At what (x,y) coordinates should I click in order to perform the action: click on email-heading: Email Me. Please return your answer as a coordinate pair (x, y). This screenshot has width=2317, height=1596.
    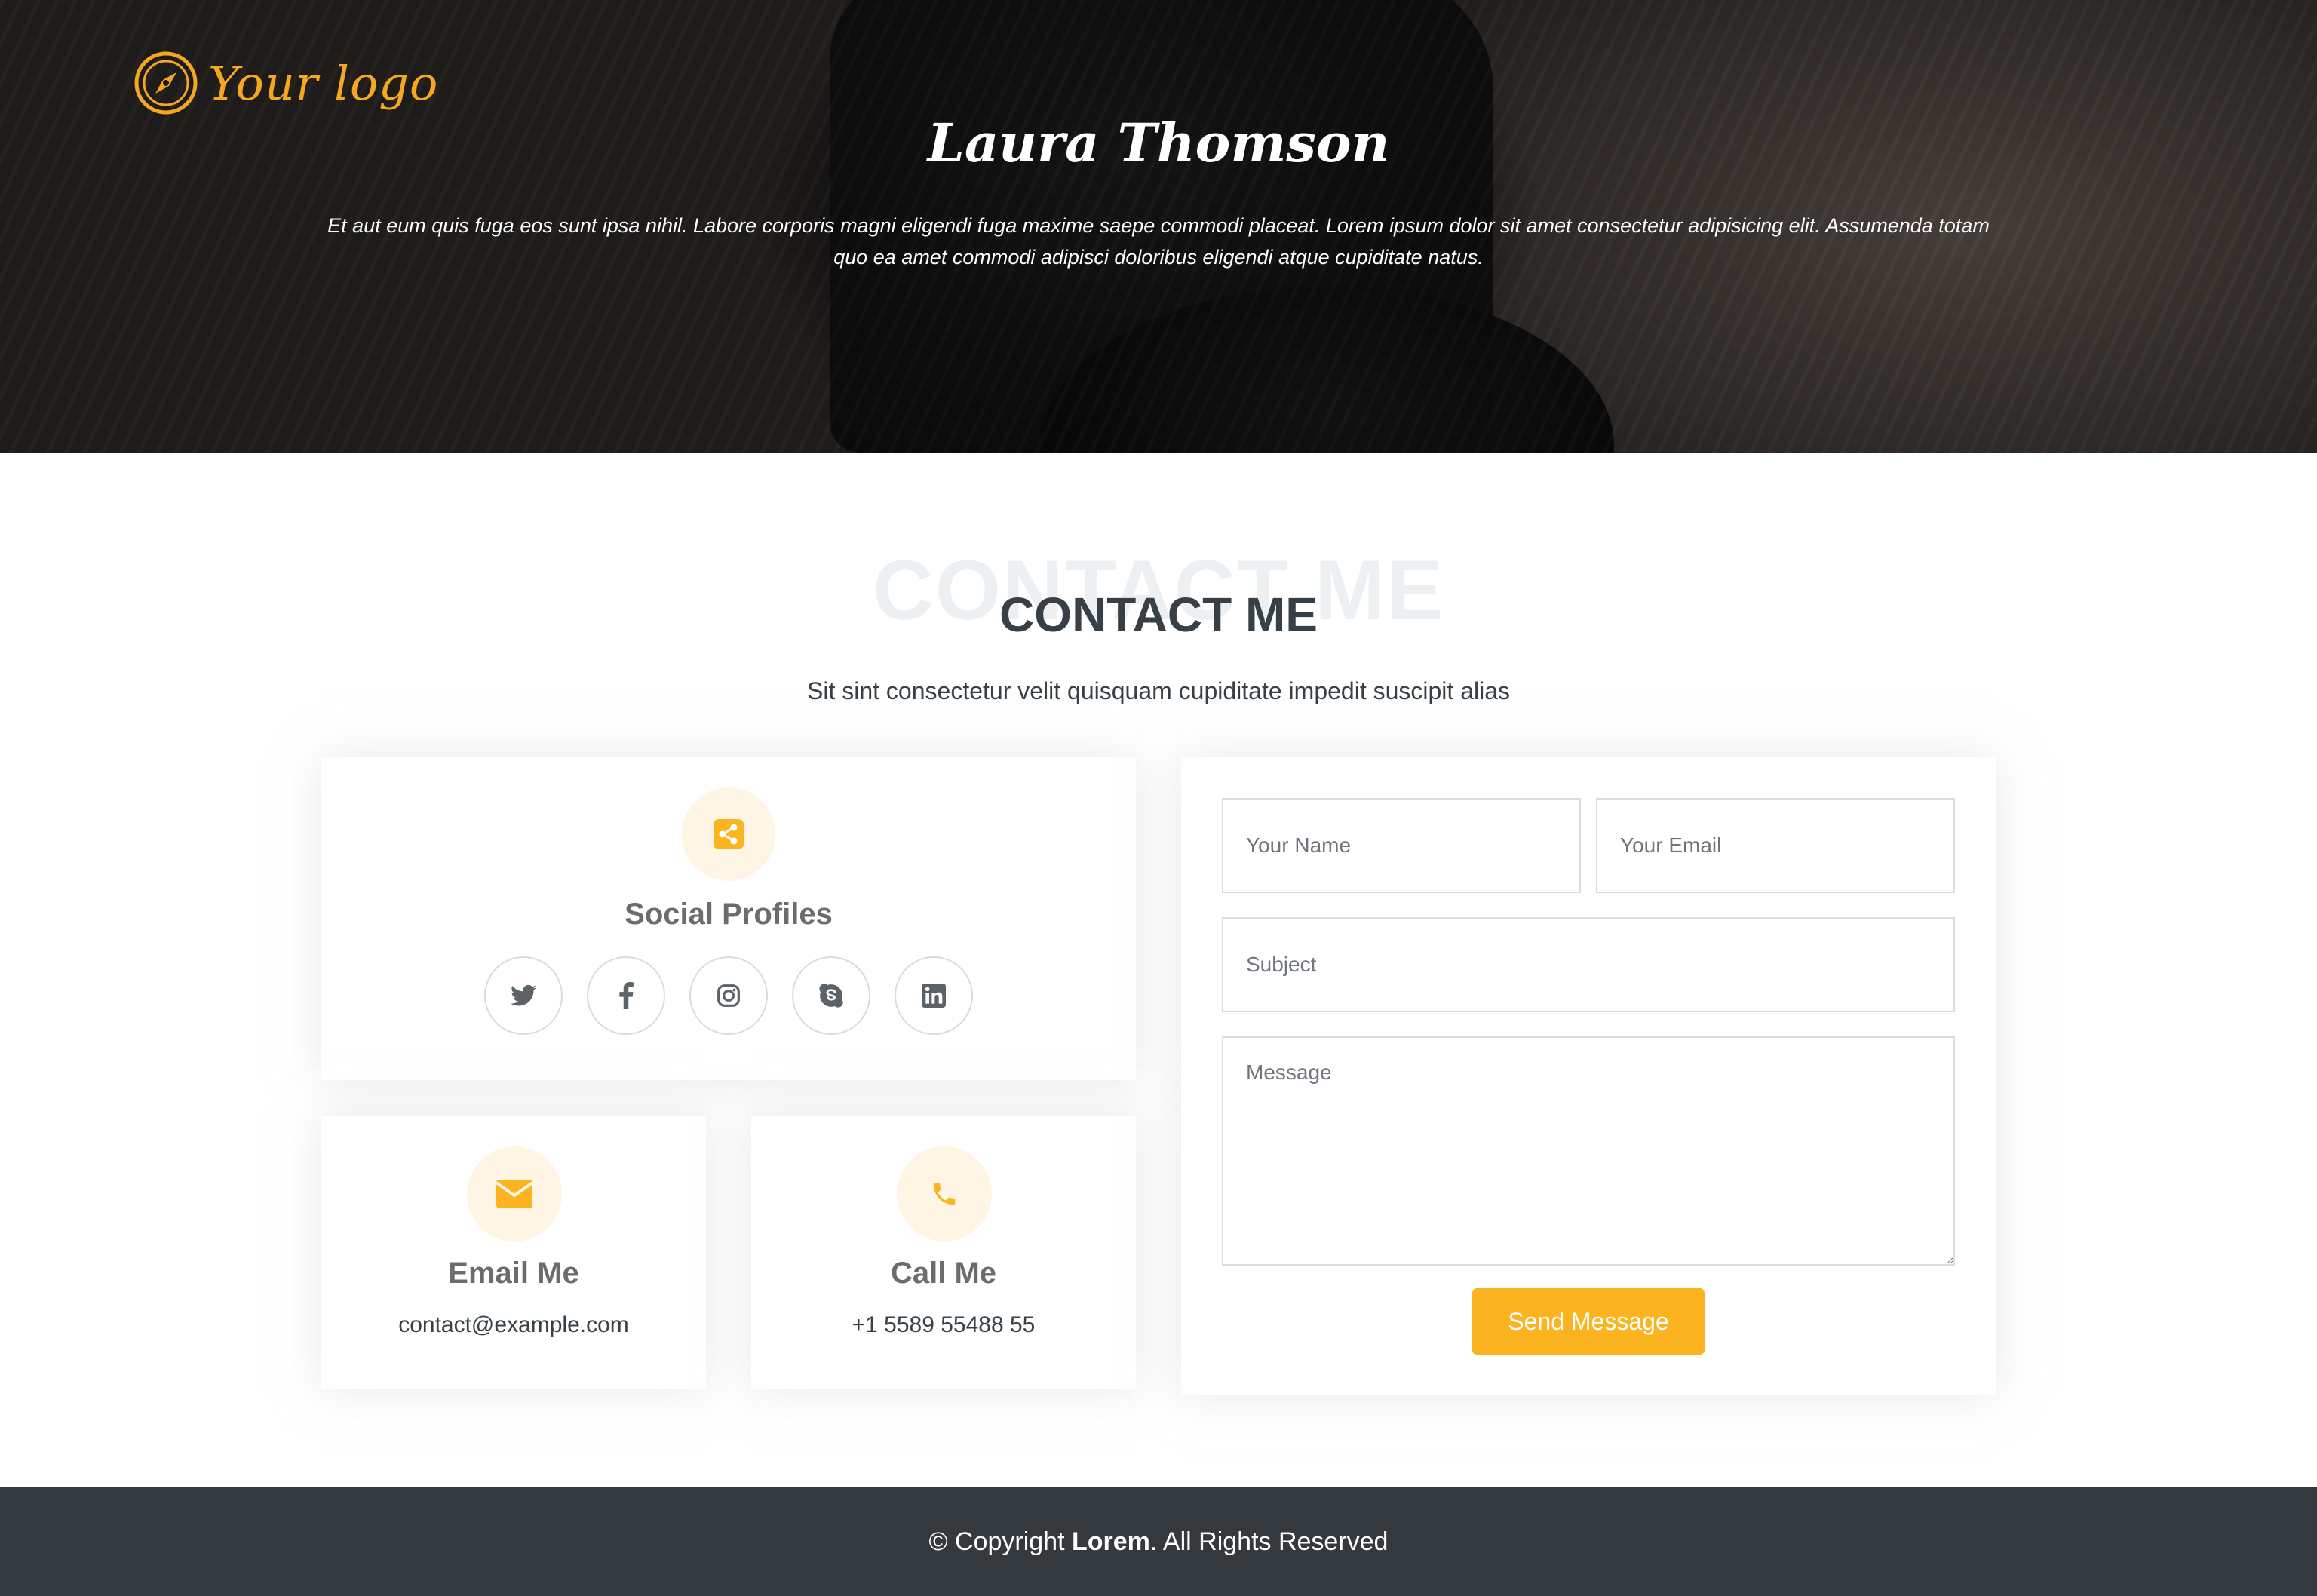
    Looking at the image, I should click on (513, 1274).